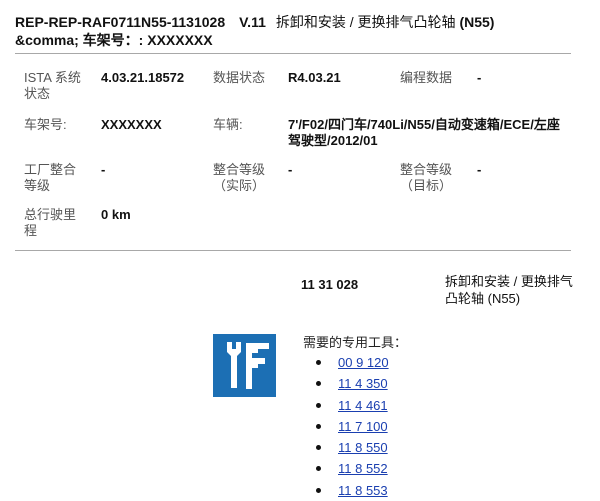 The width and height of the screenshot is (600, 501). I want to click on data-status-label: 数据状态, so click(239, 77).